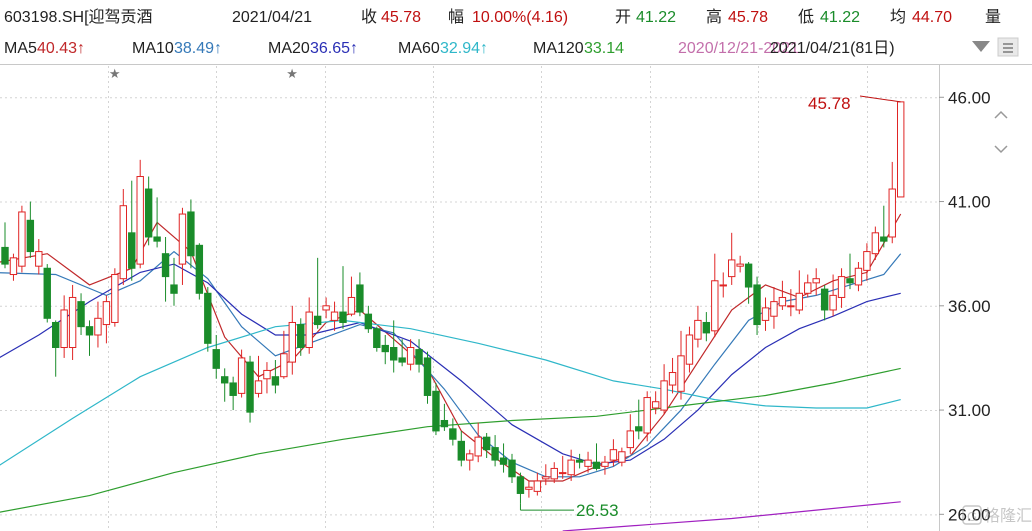 Image resolution: width=1032 pixels, height=531 pixels. Describe the element at coordinates (880, 99) in the screenshot. I see `max-pointer-line` at that location.